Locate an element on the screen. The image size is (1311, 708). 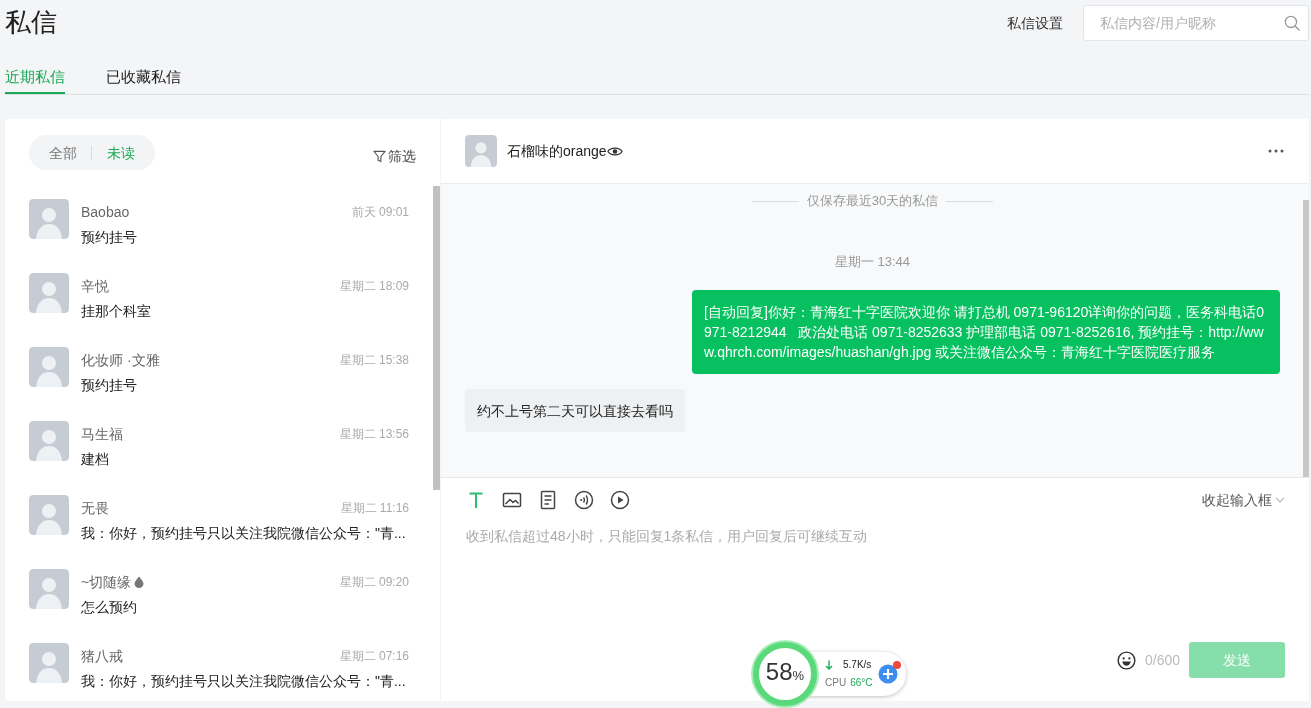
tab: 已收藏私信 is located at coordinates (143, 80).